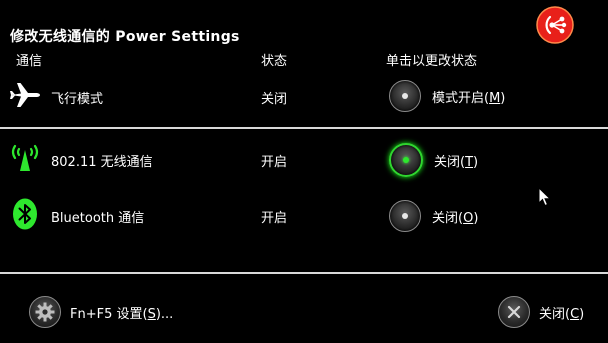  What do you see at coordinates (456, 162) in the screenshot?
I see `toggle-label: 关闭(T)` at bounding box center [456, 162].